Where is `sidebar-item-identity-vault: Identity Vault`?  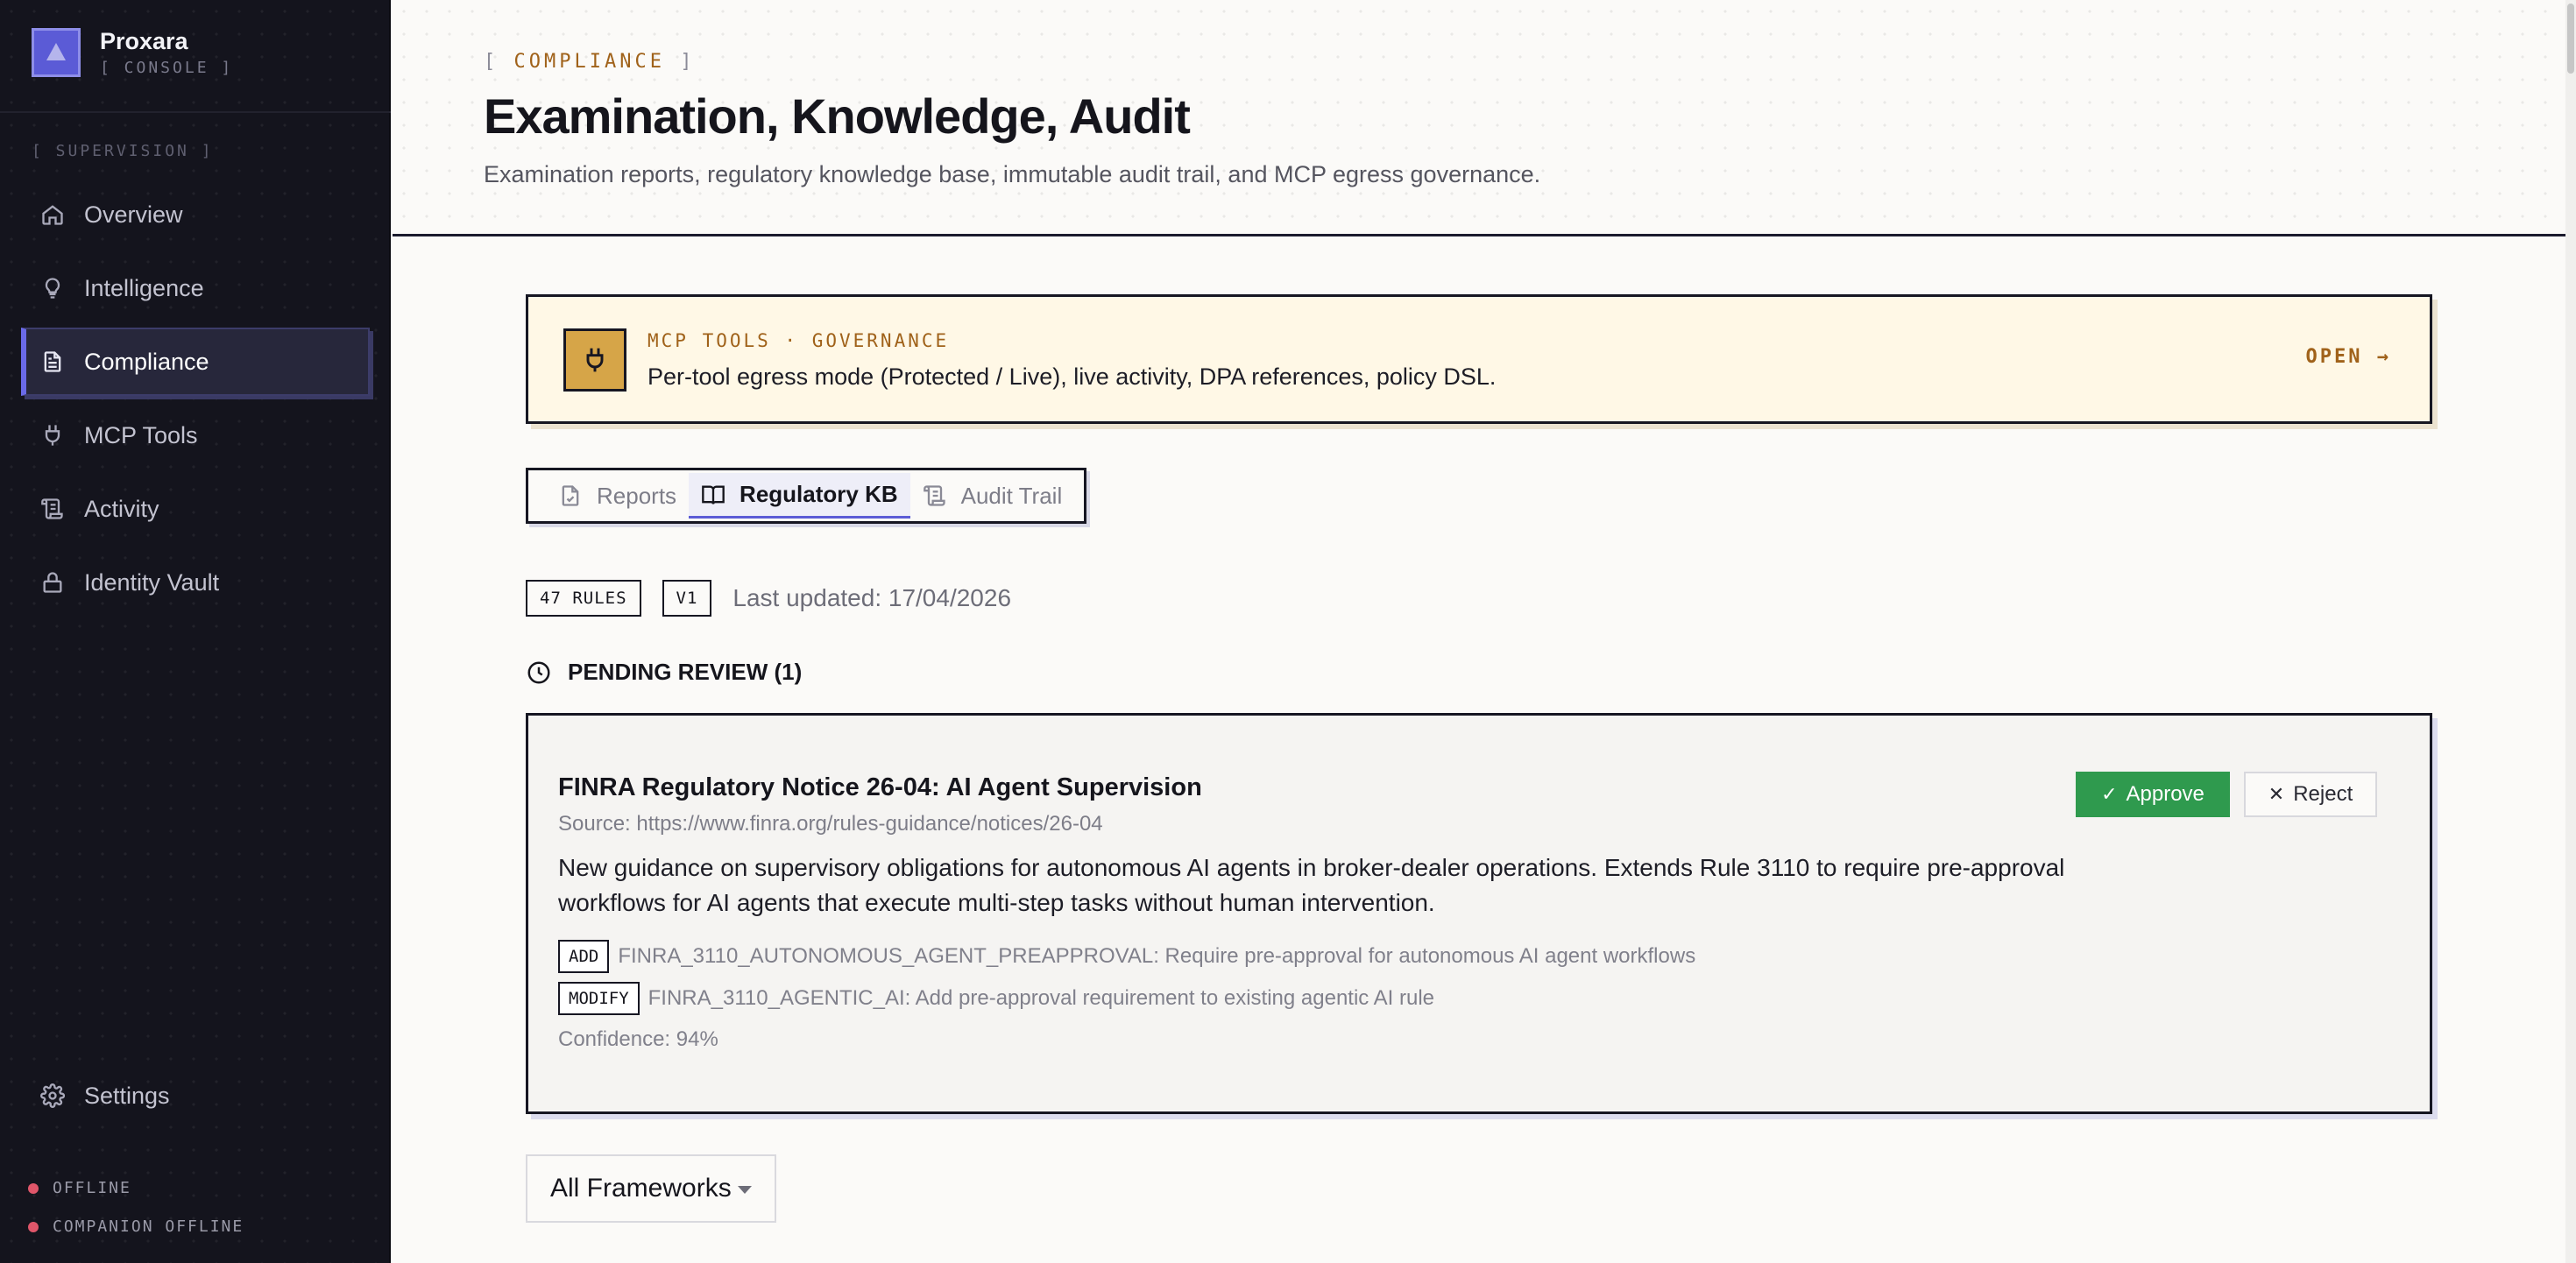
sidebar-item-identity-vault: Identity Vault is located at coordinates (195, 583).